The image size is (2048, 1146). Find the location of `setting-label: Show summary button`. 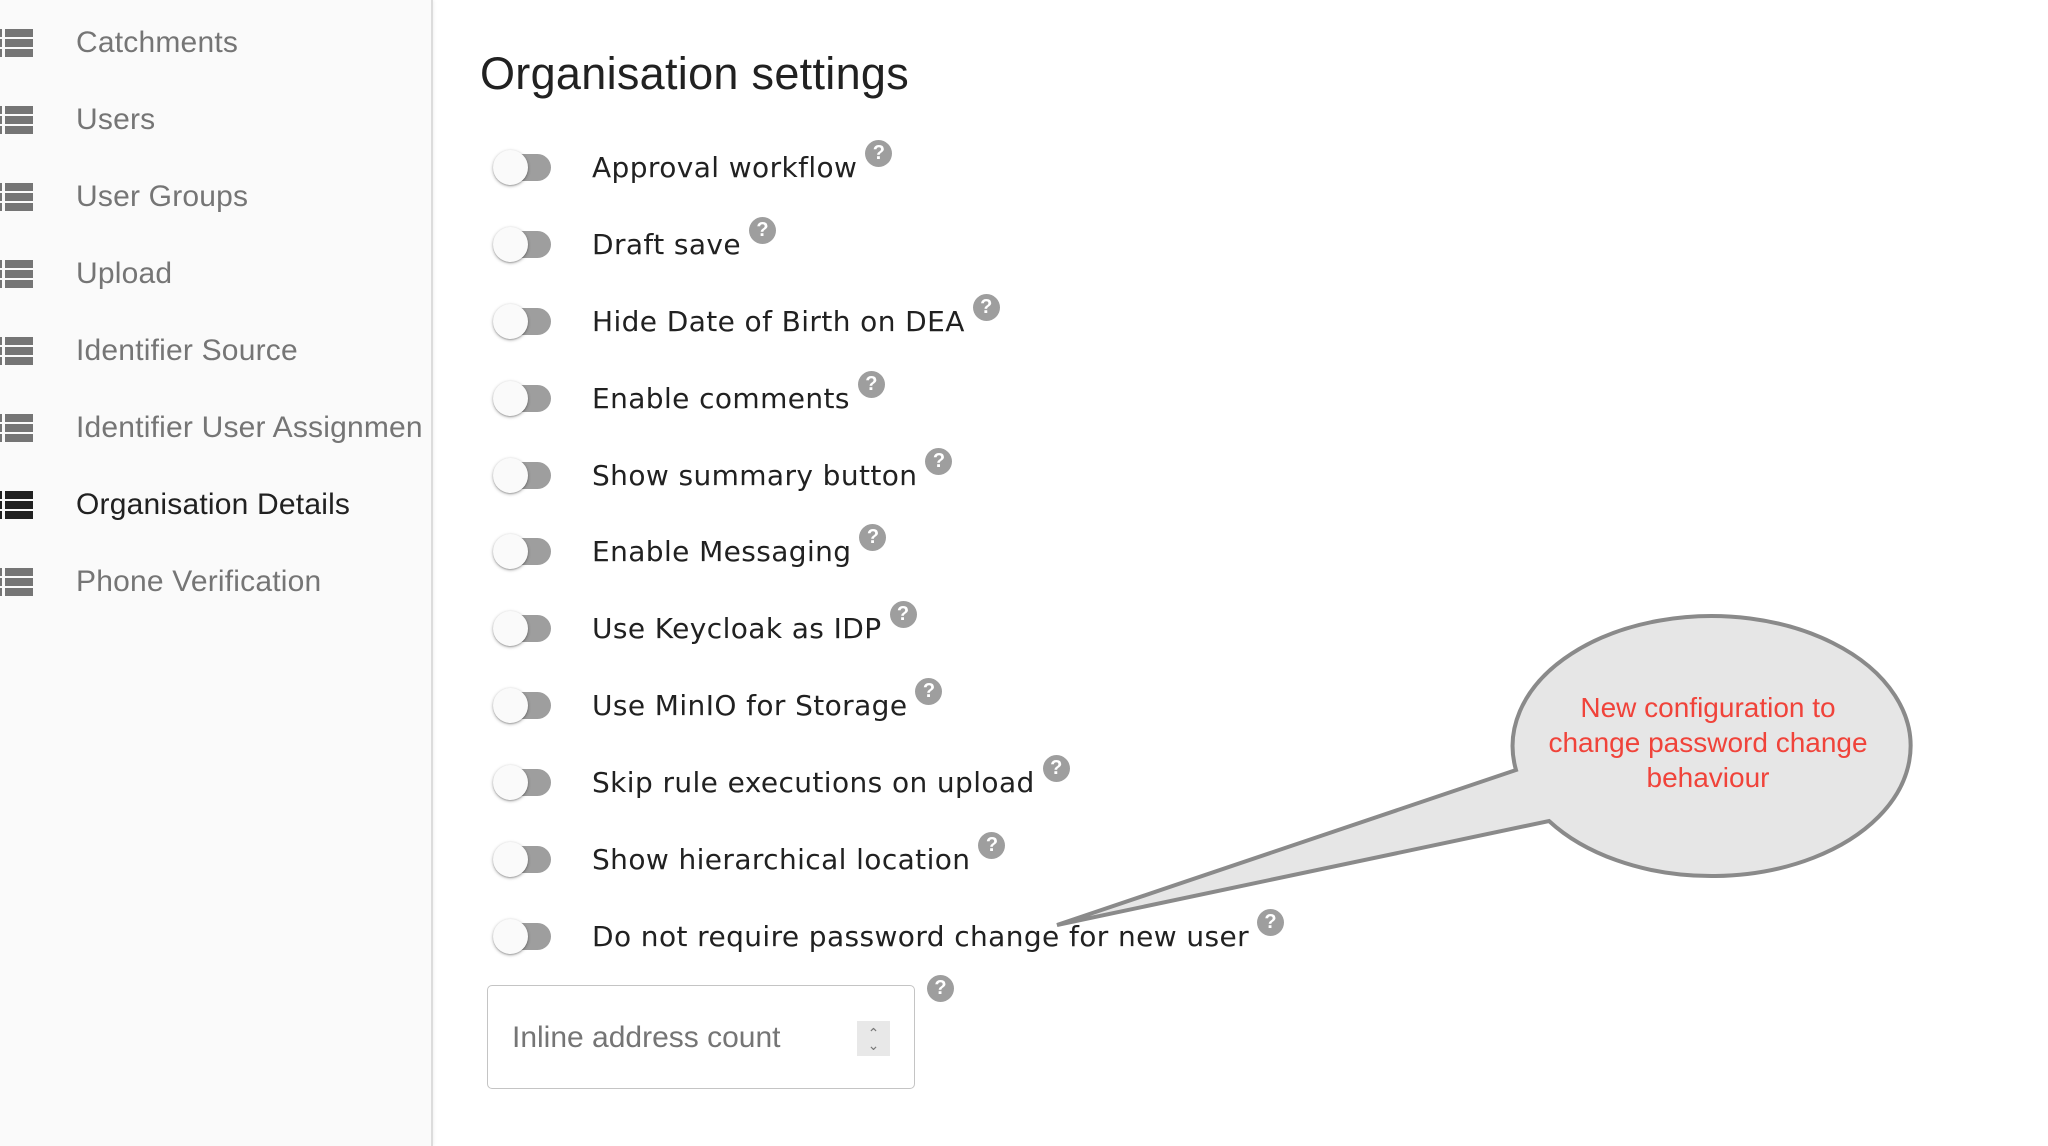

setting-label: Show summary button is located at coordinates (755, 475).